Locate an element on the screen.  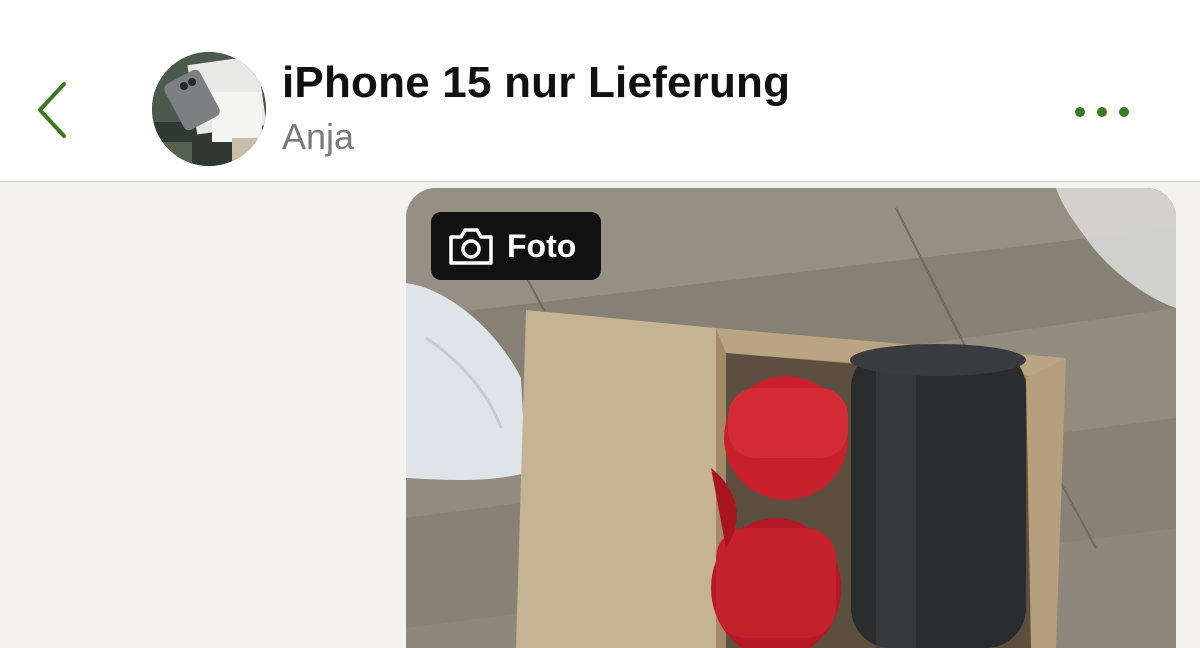
chevron-left-icon is located at coordinates (52, 110).